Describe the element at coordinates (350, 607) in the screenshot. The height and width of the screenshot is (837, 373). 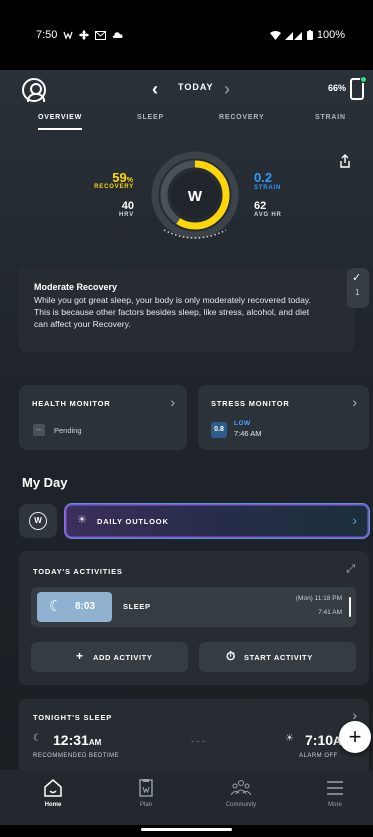
I see `activity-indicator-bar` at that location.